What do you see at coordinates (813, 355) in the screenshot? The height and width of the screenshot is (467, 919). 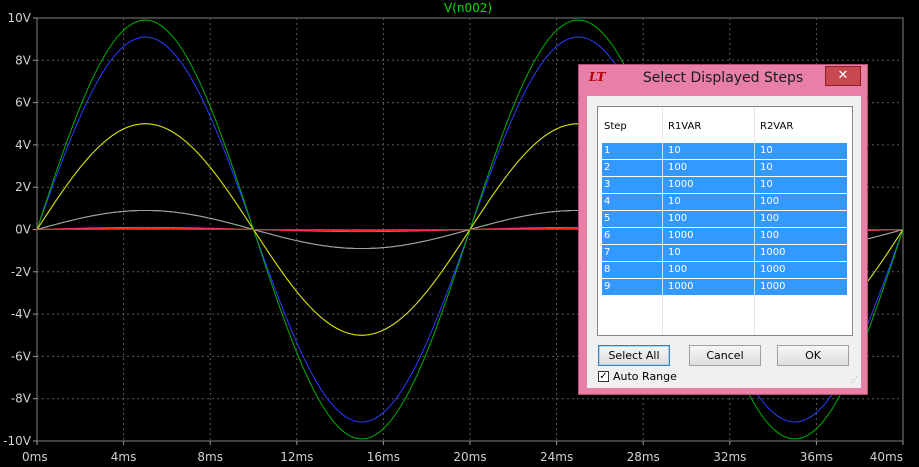 I see `ok-button: OK` at bounding box center [813, 355].